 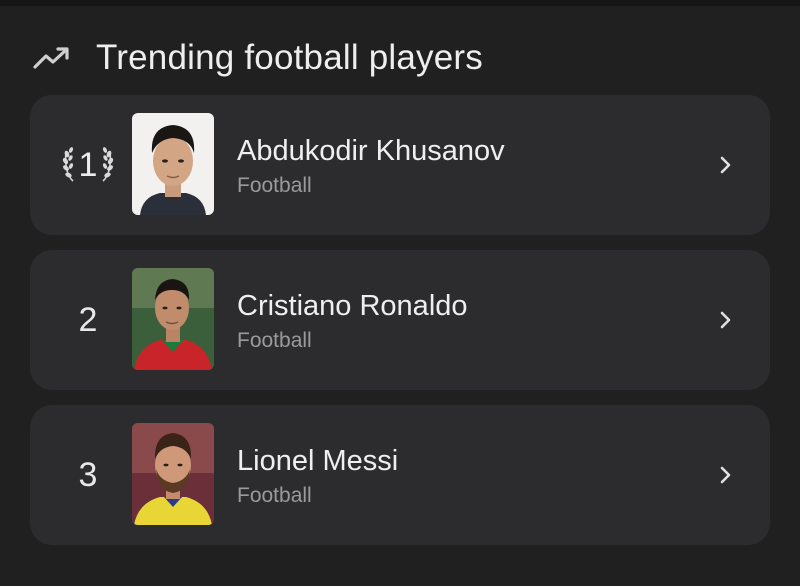 What do you see at coordinates (107, 165) in the screenshot?
I see `laurel-right-icon` at bounding box center [107, 165].